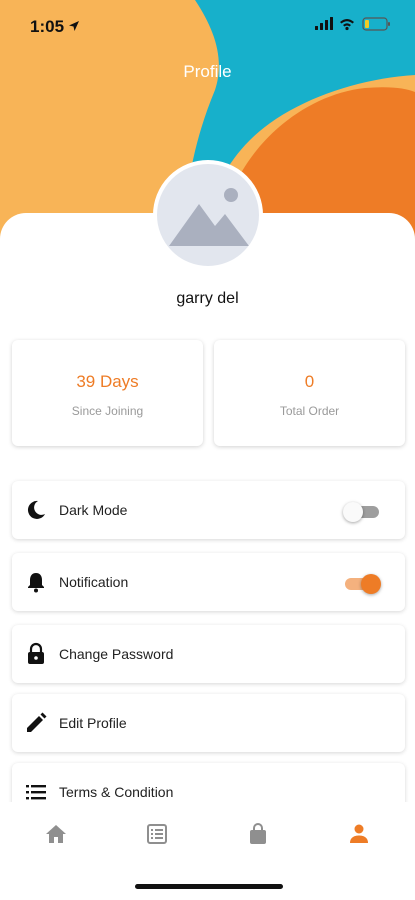  What do you see at coordinates (362, 511) in the screenshot?
I see `dark-mode-toggle` at bounding box center [362, 511].